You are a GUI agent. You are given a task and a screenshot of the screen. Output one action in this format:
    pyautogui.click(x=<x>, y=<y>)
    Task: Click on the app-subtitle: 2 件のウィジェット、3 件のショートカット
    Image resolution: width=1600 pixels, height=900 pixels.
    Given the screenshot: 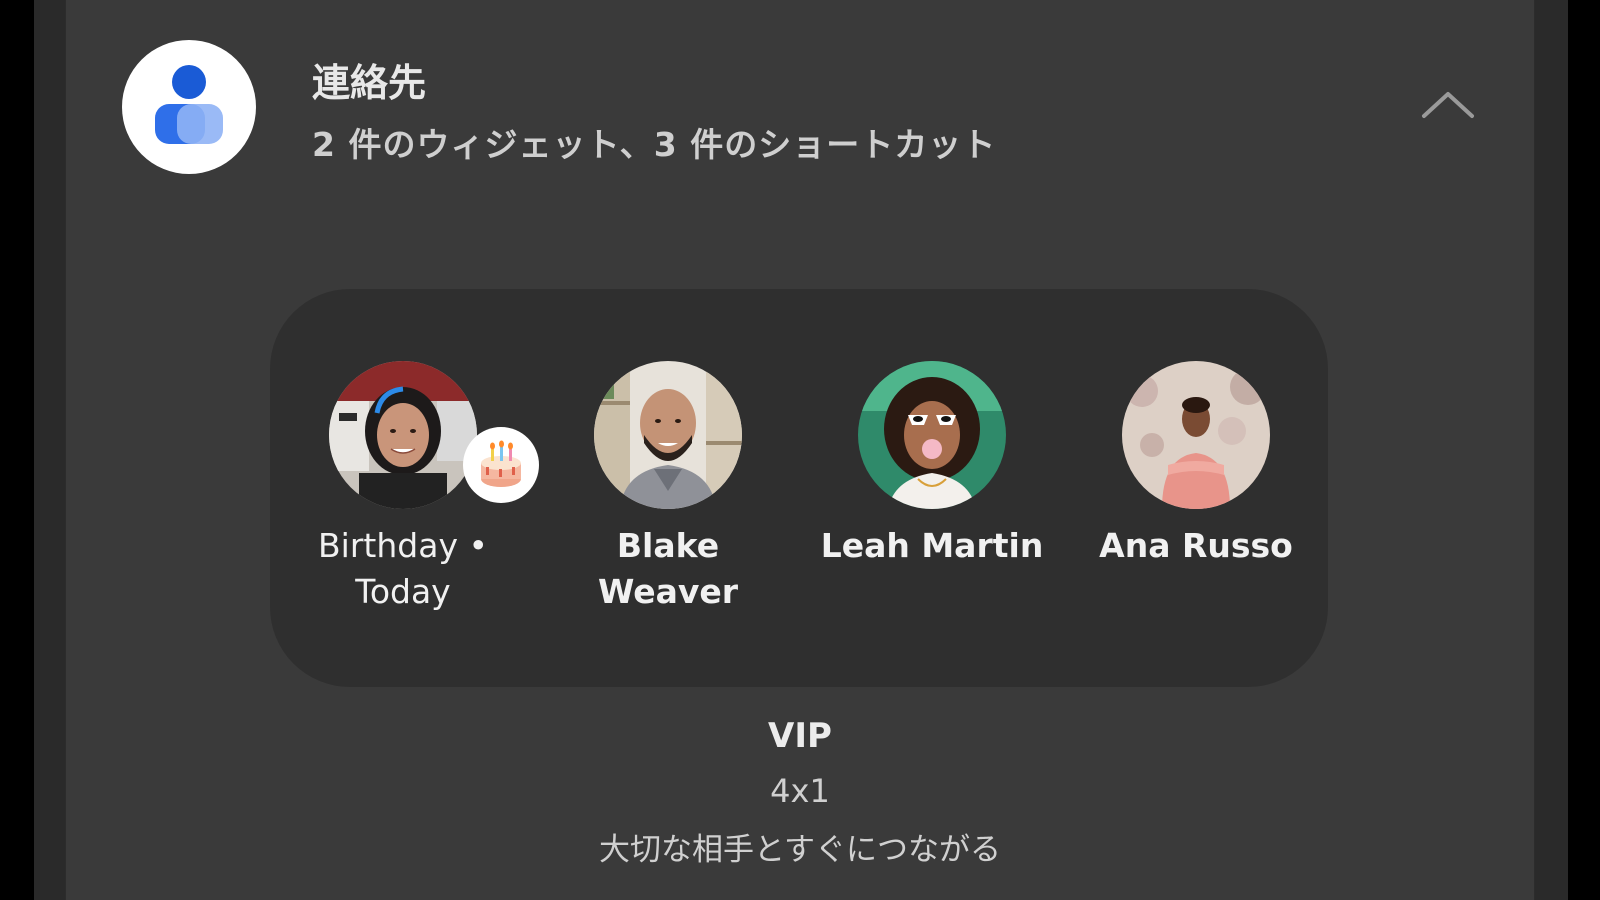 What is the action you would take?
    pyautogui.click(x=654, y=144)
    